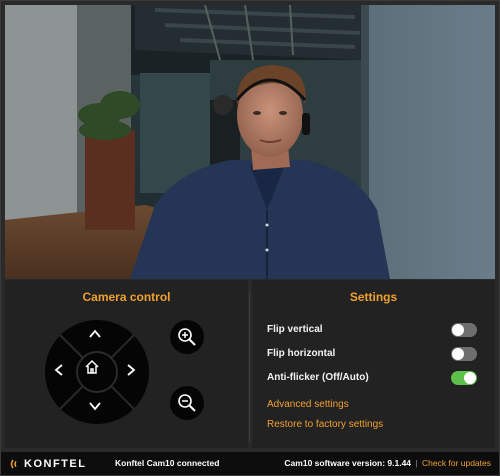  What do you see at coordinates (318, 377) in the screenshot?
I see `anti-flicker-label: Anti-flicker (Off/Auto)` at bounding box center [318, 377].